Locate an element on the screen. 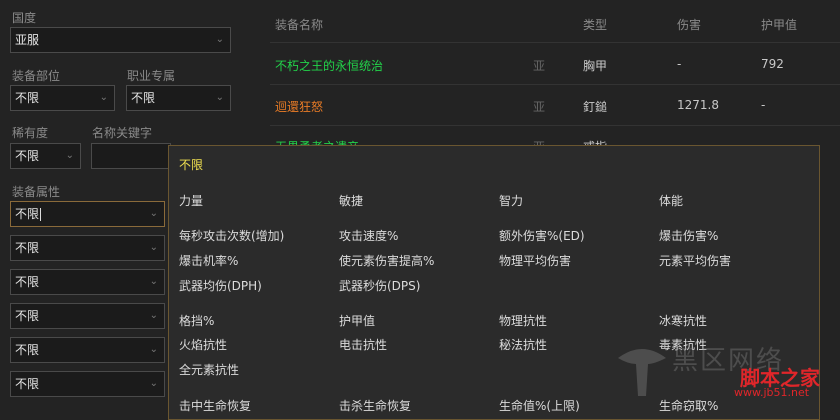 Image resolution: width=840 pixels, height=420 pixels. dropdown-option: 武器均伤(DPH) is located at coordinates (220, 285).